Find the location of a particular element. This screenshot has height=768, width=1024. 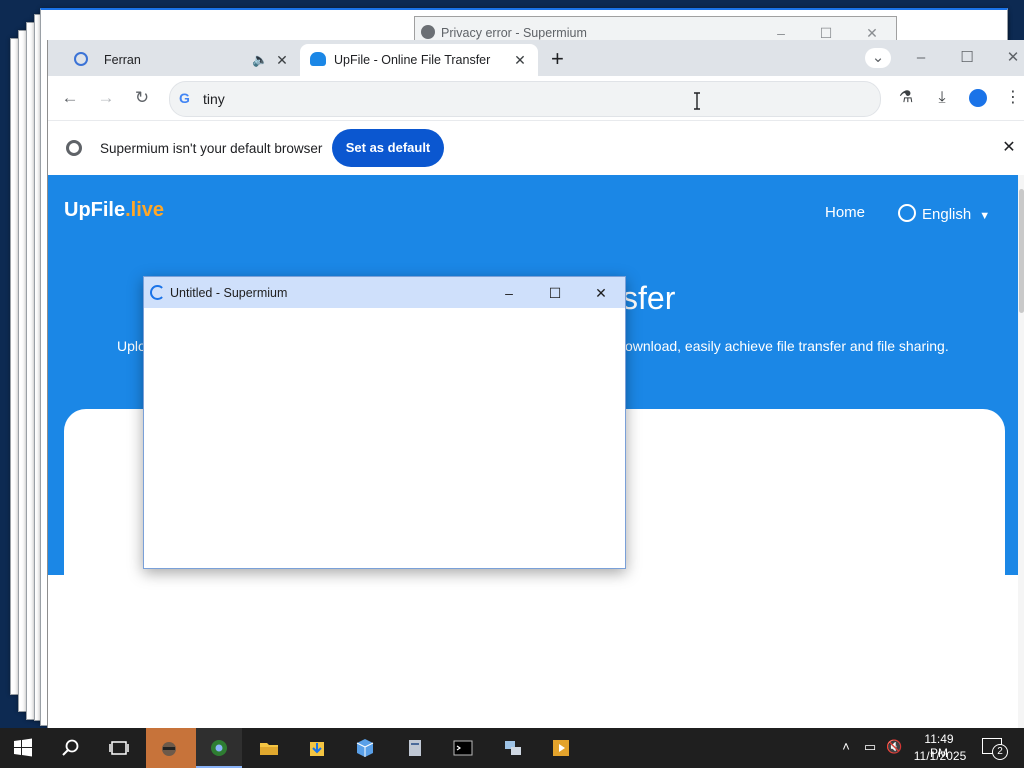

taskbar-app-server is located at coordinates (415, 748).